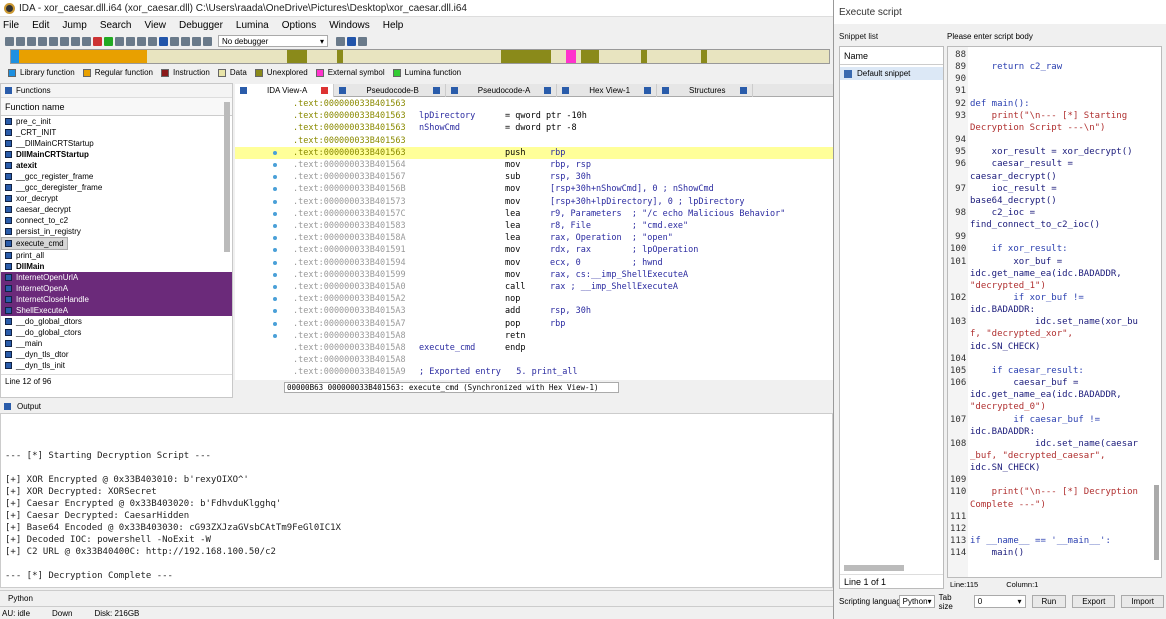 The height and width of the screenshot is (619, 1166). What do you see at coordinates (116, 209) in the screenshot?
I see `function-item: caesar_decrypt` at bounding box center [116, 209].